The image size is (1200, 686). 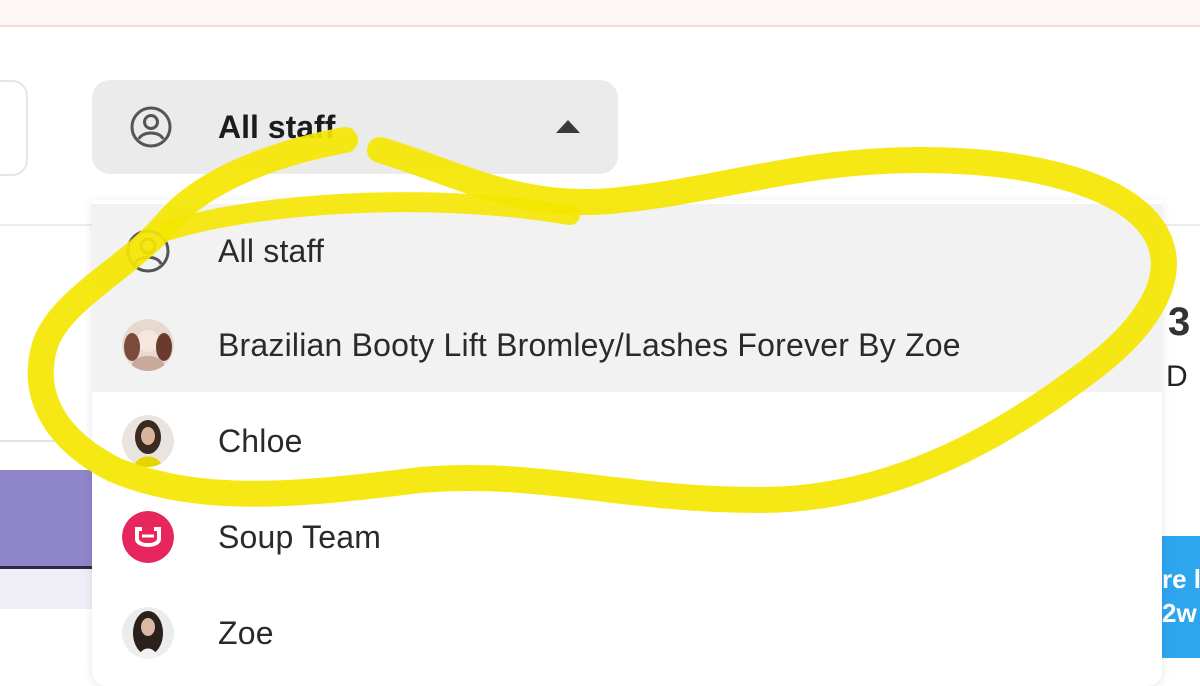 What do you see at coordinates (1179, 322) in the screenshot?
I see `partial-header-number: 3` at bounding box center [1179, 322].